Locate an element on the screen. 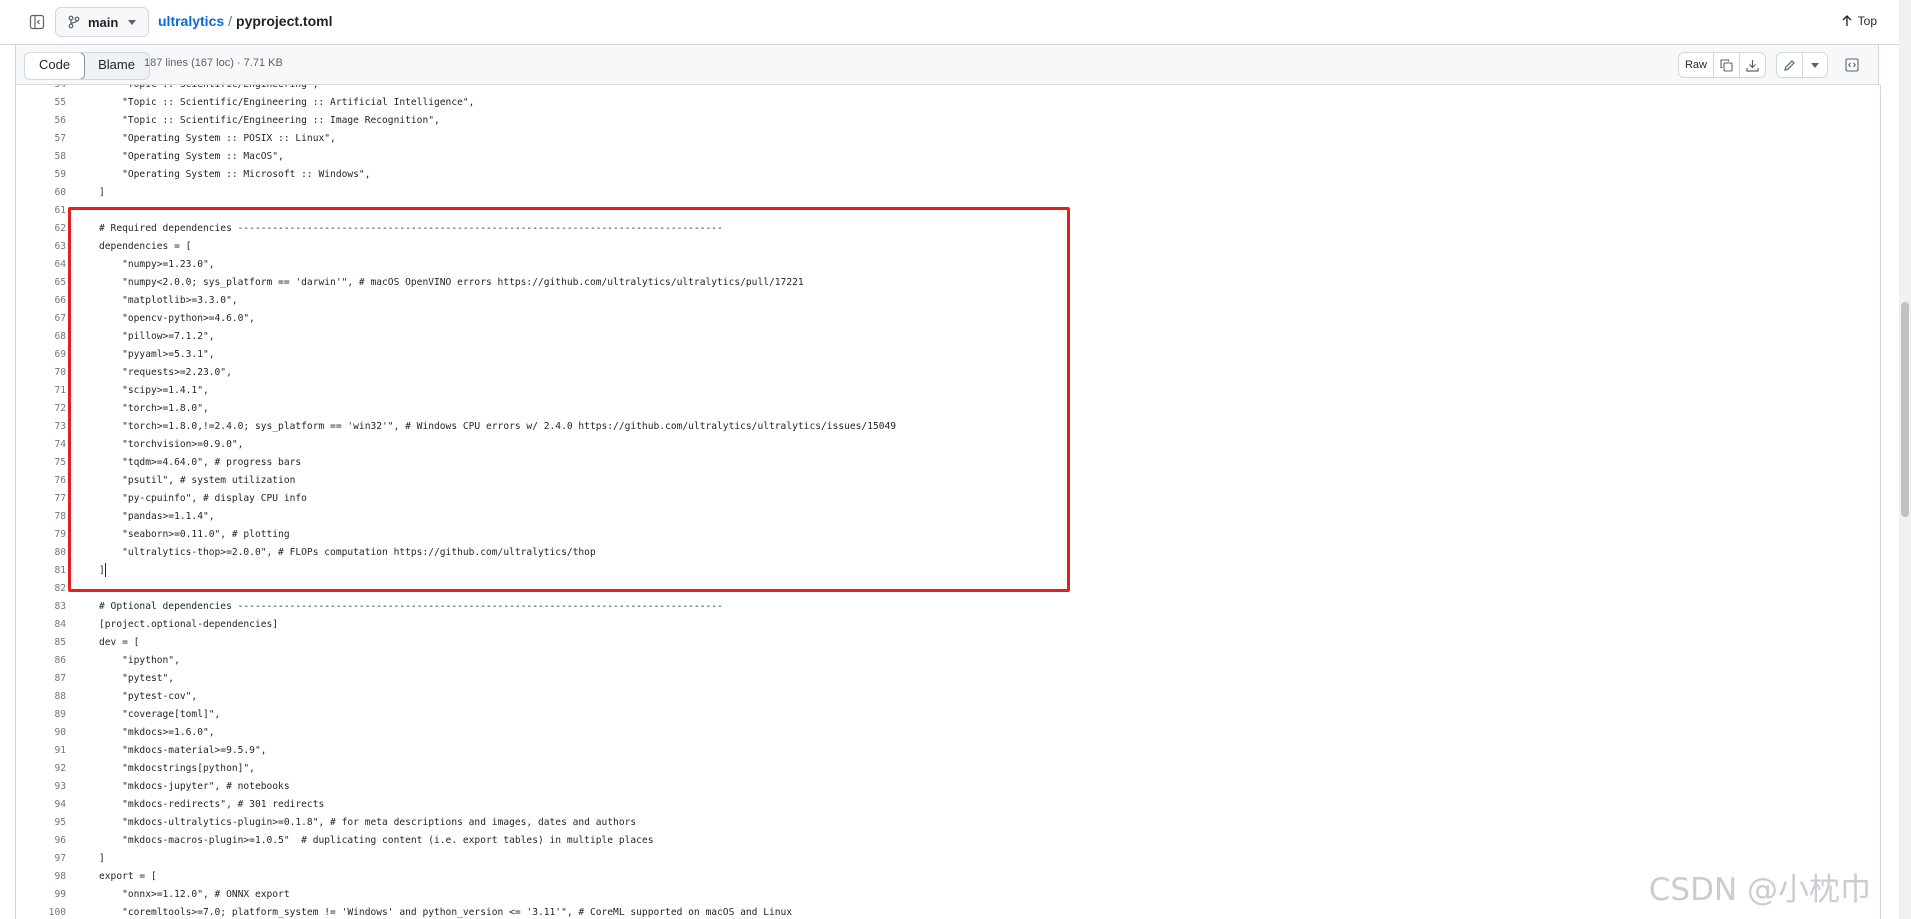  line-number: 77 is located at coordinates (41, 499).